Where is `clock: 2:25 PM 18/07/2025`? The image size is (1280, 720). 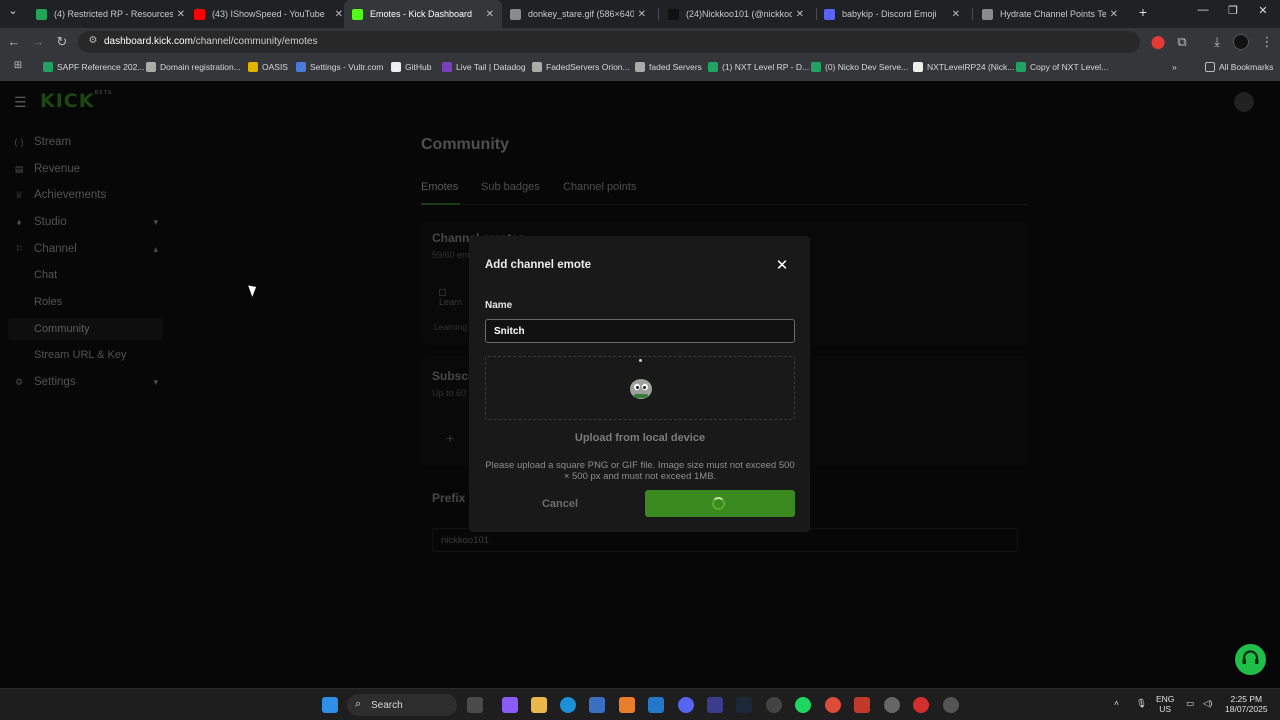 clock: 2:25 PM 18/07/2025 is located at coordinates (1246, 704).